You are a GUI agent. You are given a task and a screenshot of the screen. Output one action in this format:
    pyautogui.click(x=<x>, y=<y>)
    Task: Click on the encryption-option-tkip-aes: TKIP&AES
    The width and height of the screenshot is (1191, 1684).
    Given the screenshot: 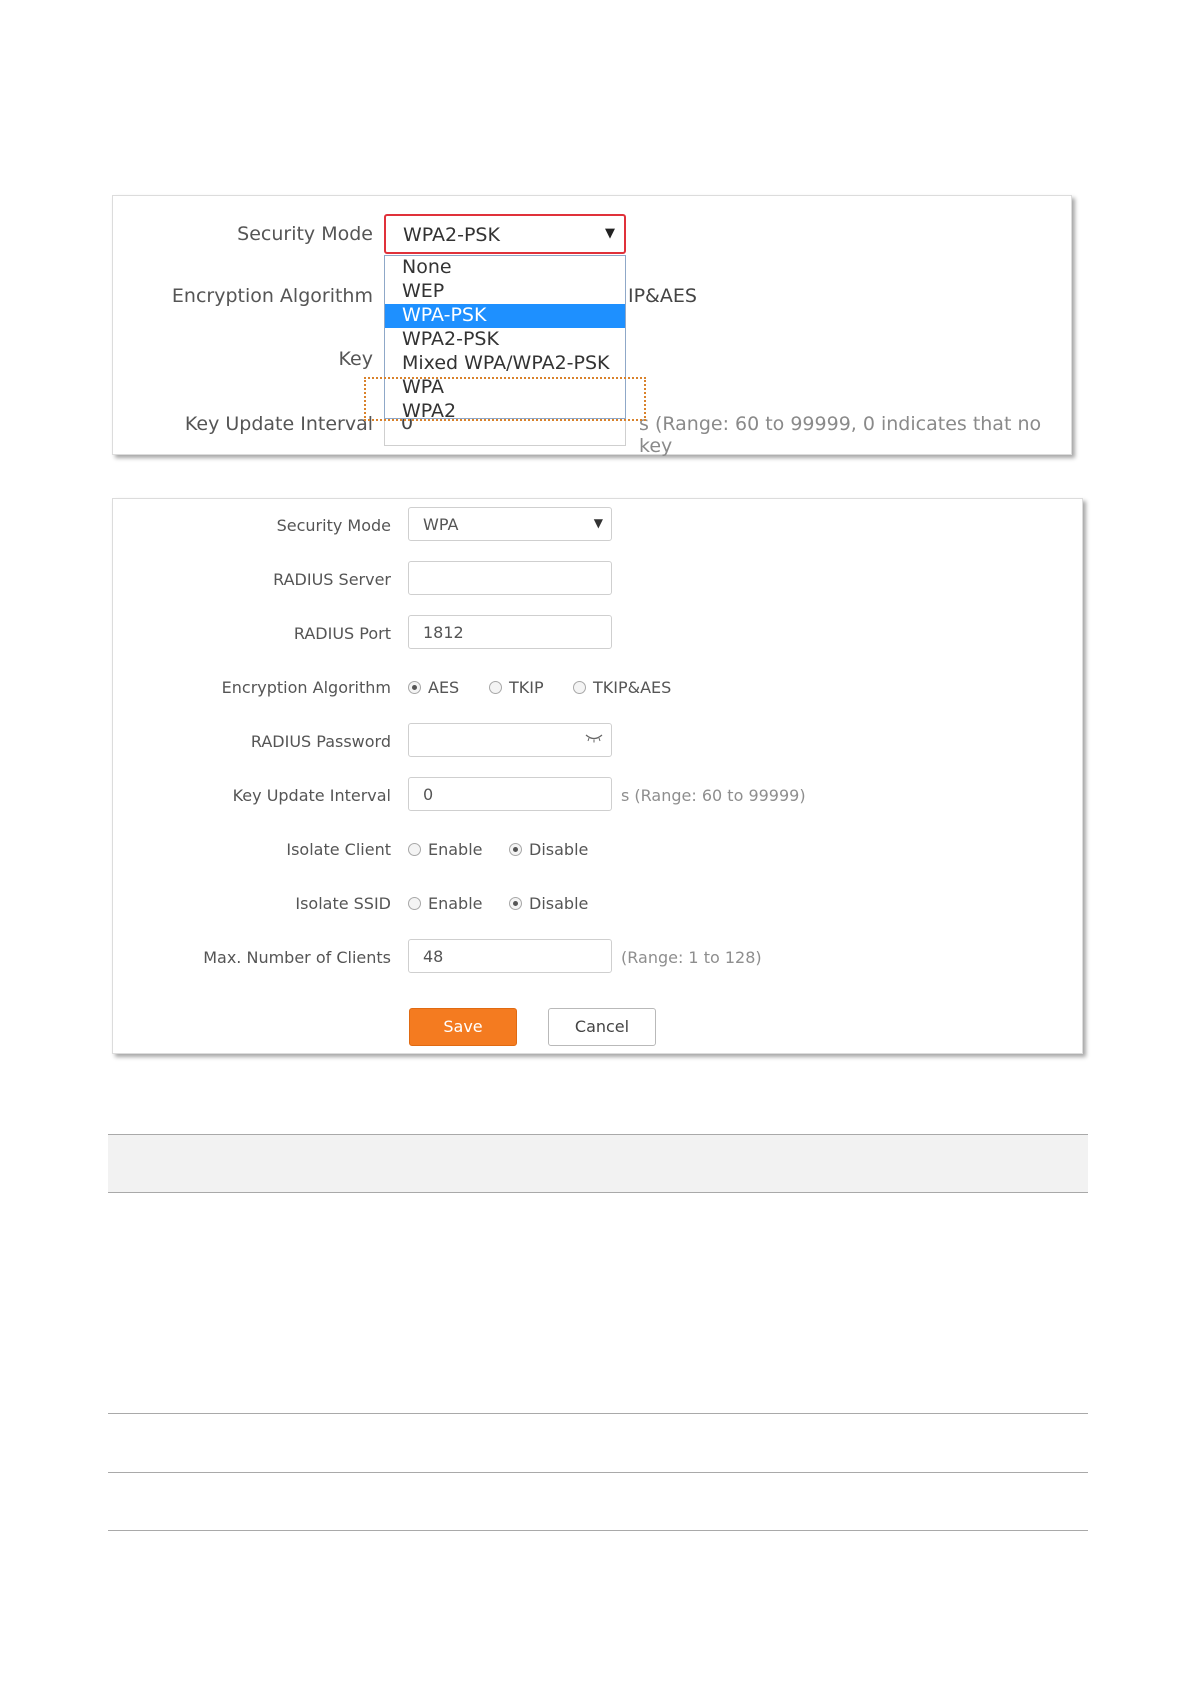 What is the action you would take?
    pyautogui.click(x=622, y=687)
    